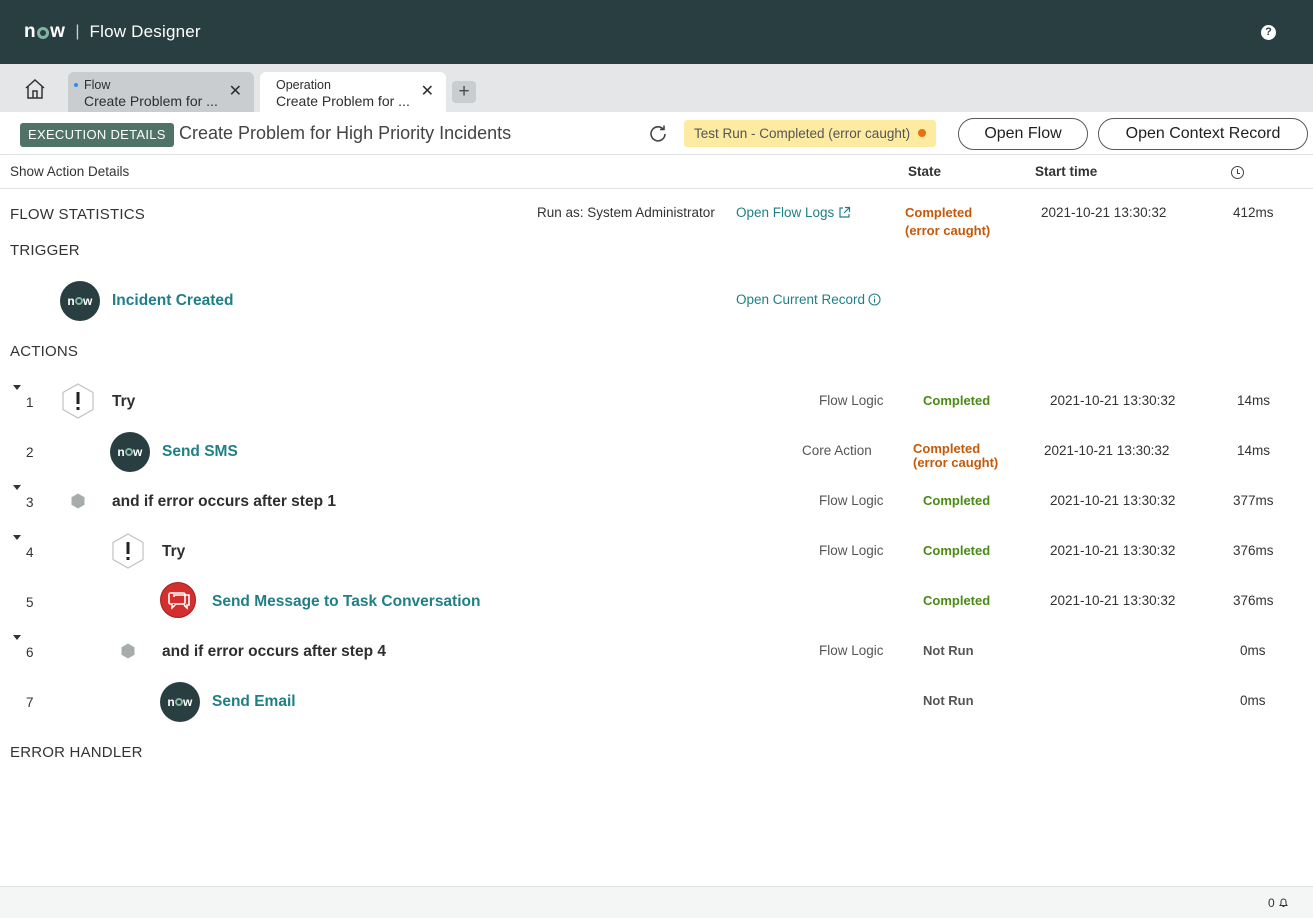 The width and height of the screenshot is (1313, 918). What do you see at coordinates (145, 31) in the screenshot?
I see `app-title: Flow Designer` at bounding box center [145, 31].